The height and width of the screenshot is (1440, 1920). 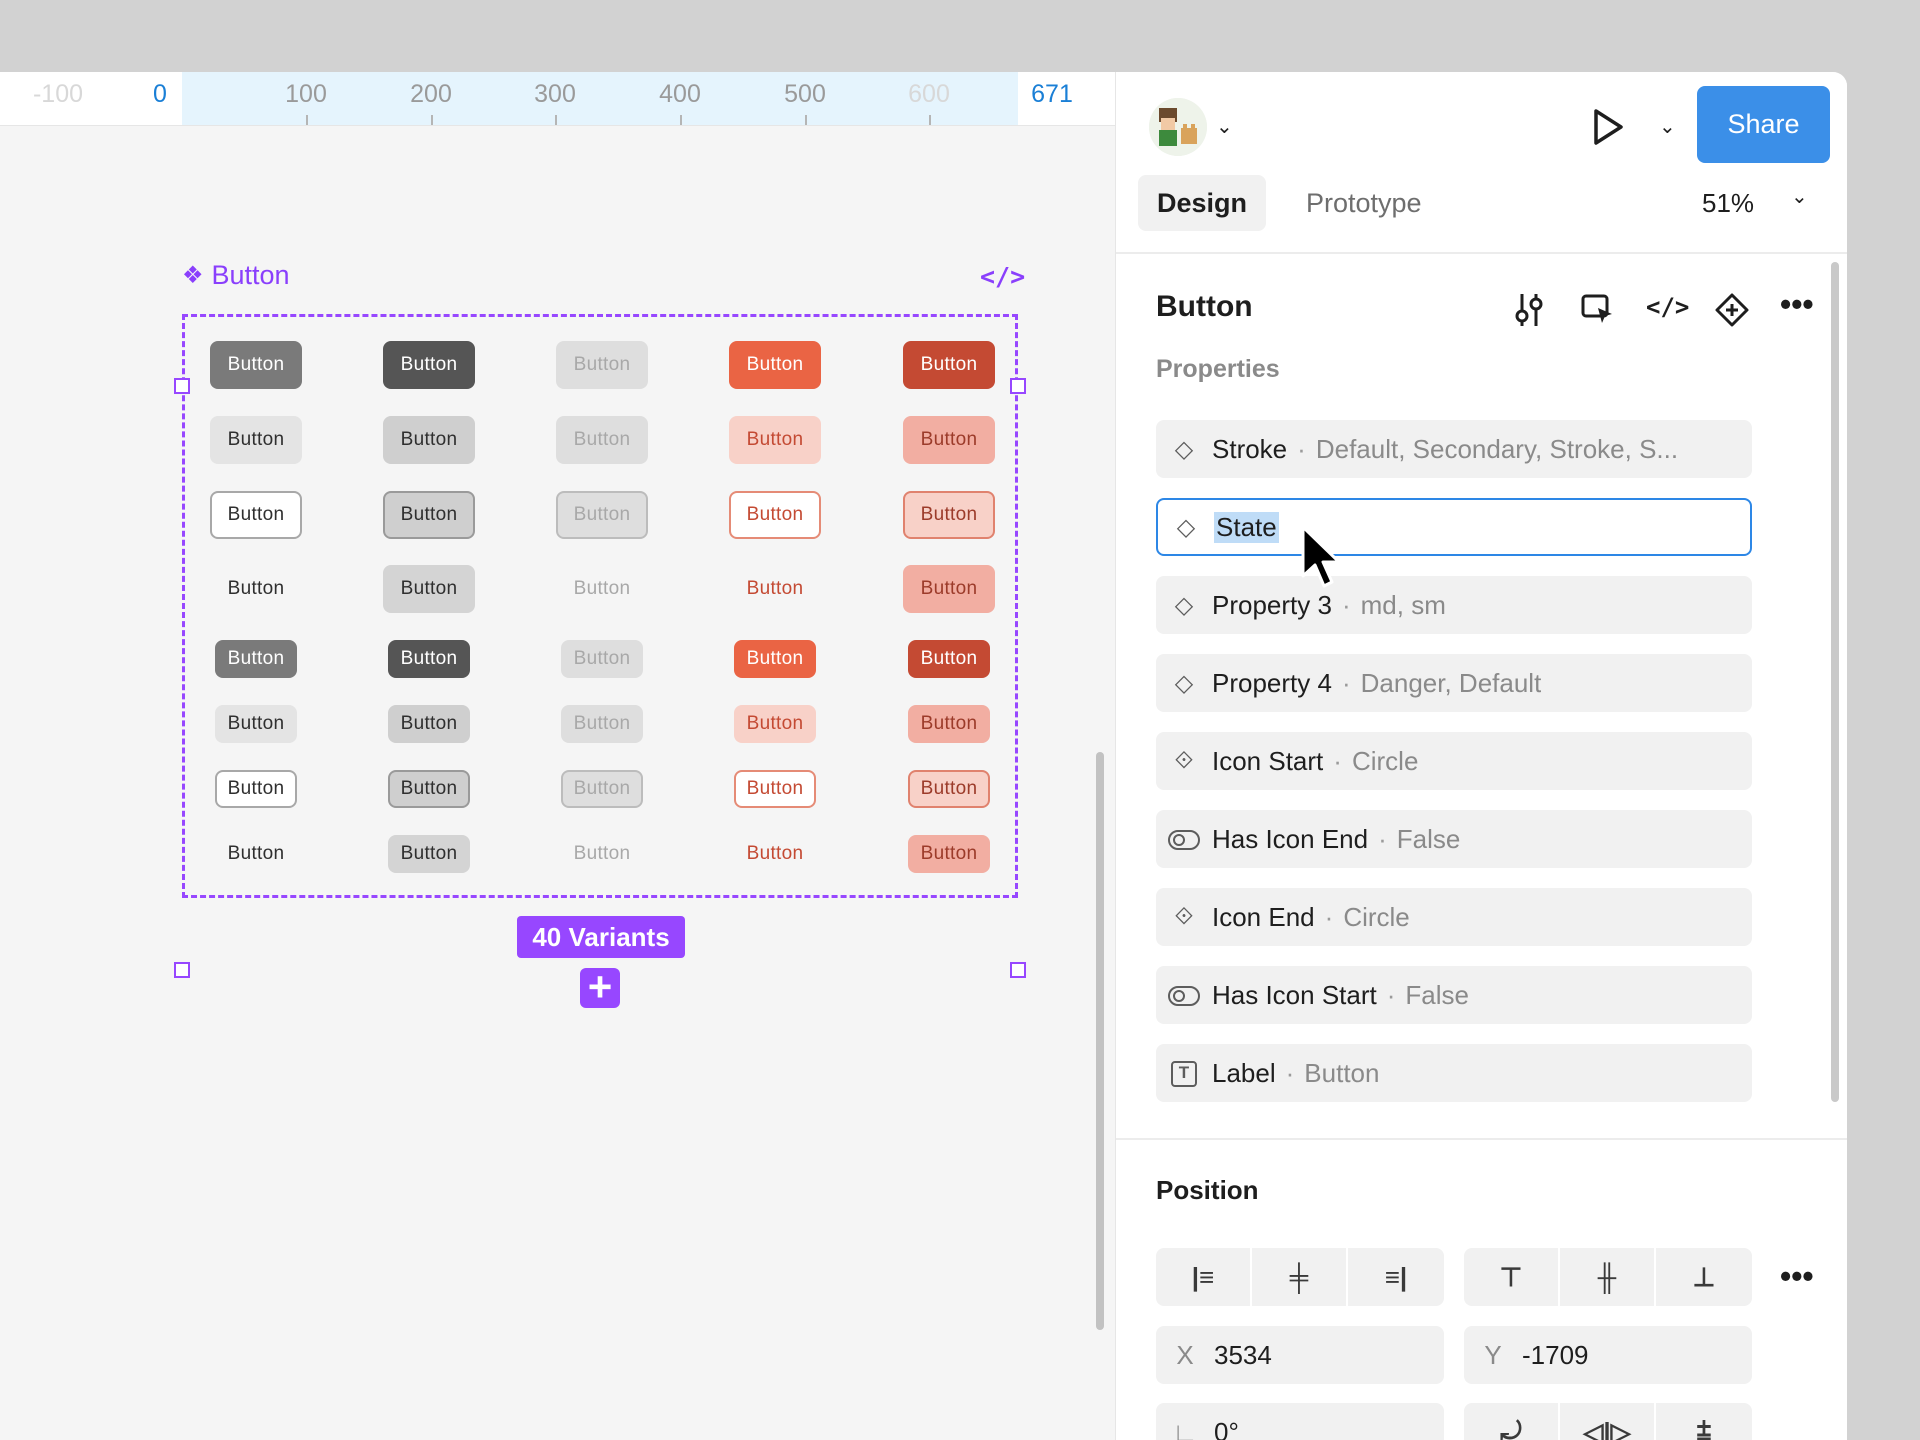 I want to click on property-row-icon-start: ⟐ Icon Start · Circle, so click(x=1454, y=761).